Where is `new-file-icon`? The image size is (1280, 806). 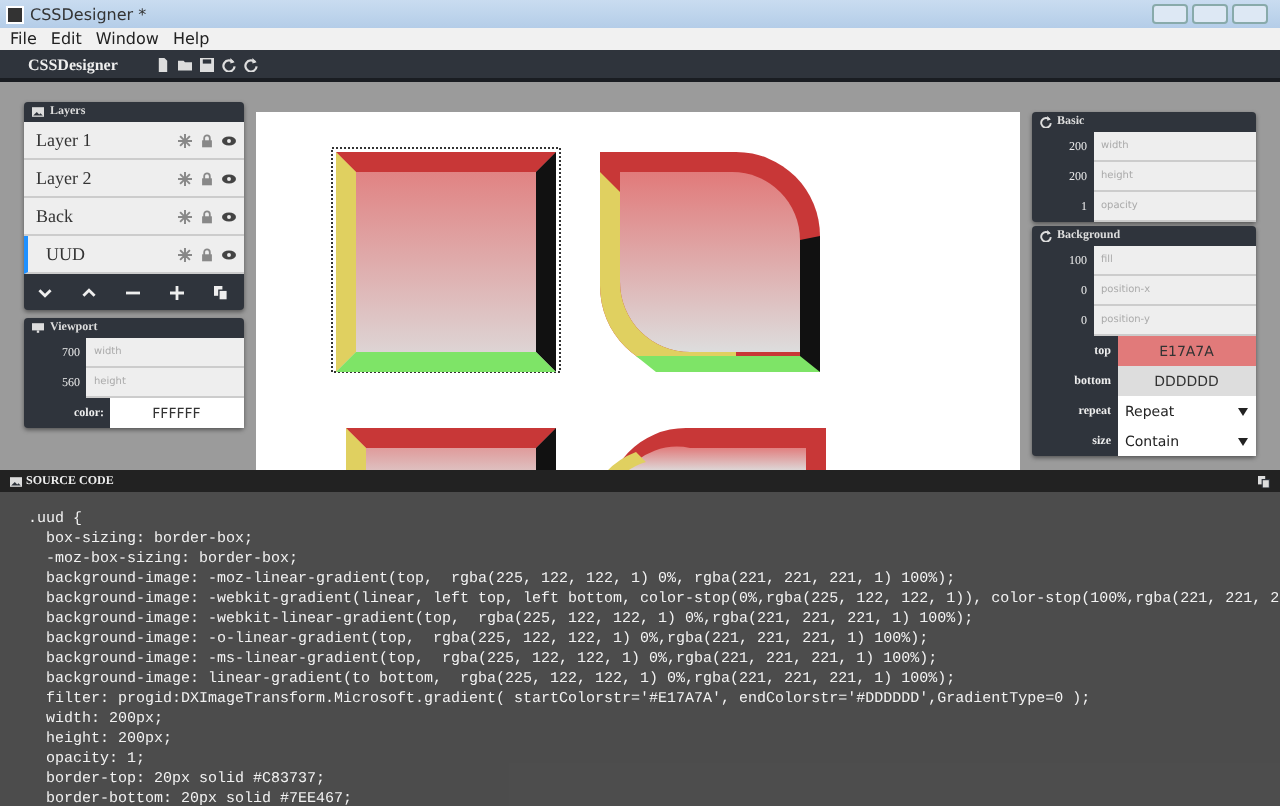
new-file-icon is located at coordinates (163, 64).